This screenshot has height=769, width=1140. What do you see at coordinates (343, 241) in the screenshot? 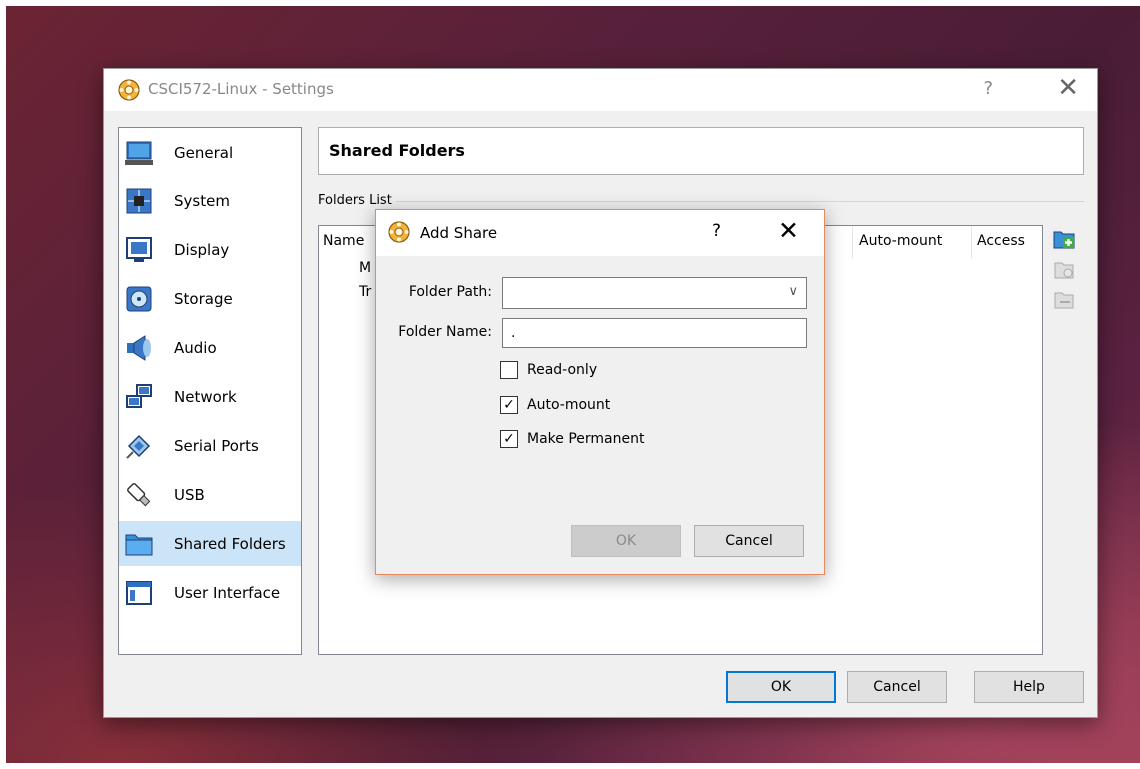
I see `column-header-name: Name` at bounding box center [343, 241].